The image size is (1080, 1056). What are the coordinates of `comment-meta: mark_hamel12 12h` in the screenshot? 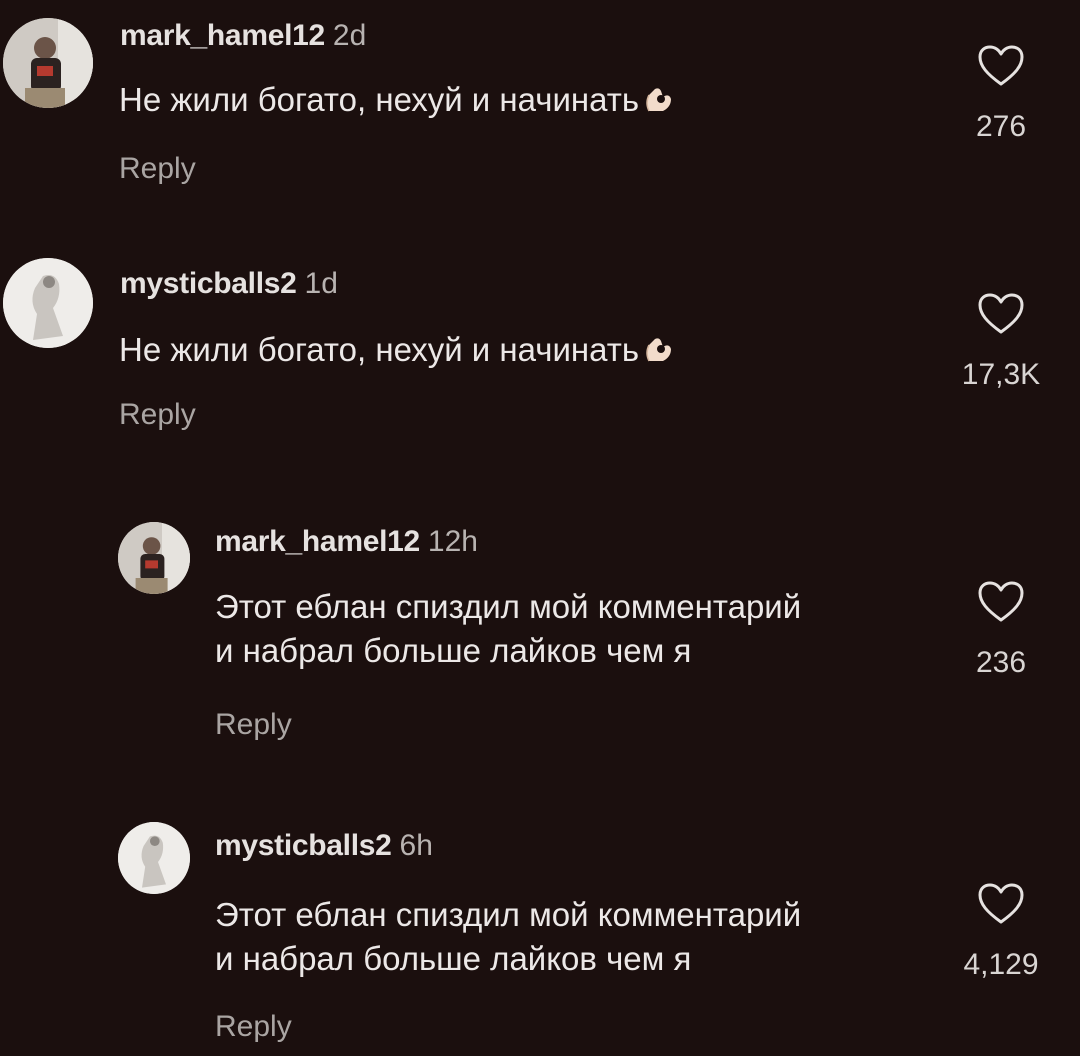 It's located at (346, 542).